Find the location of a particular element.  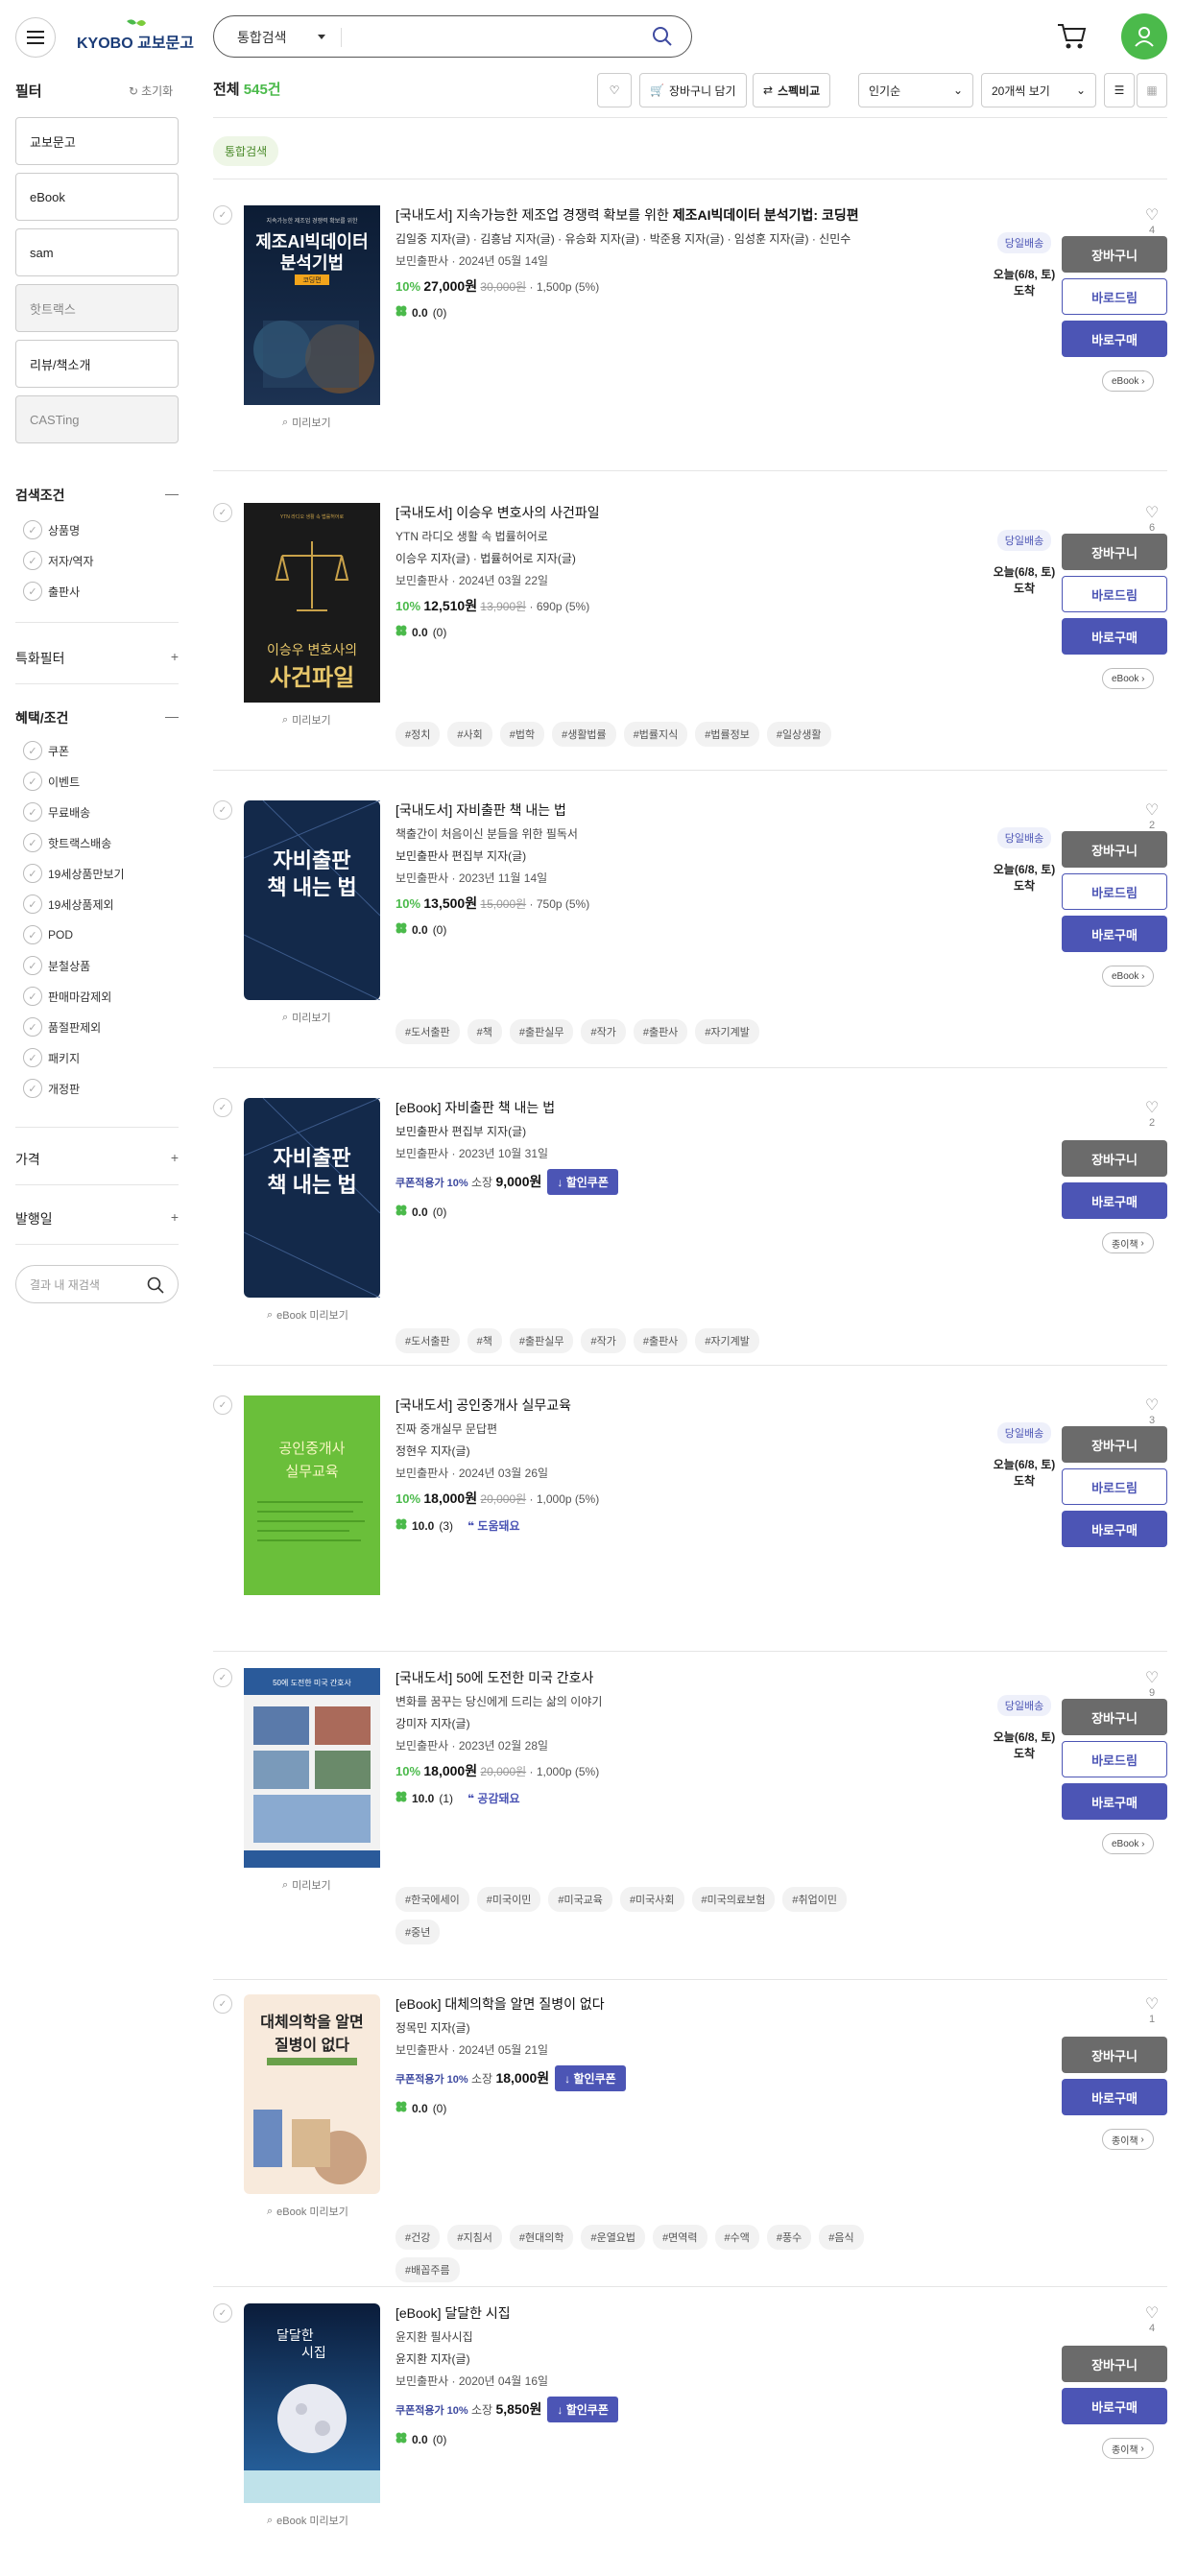

keyword-tag: #중년 is located at coordinates (418, 1932).